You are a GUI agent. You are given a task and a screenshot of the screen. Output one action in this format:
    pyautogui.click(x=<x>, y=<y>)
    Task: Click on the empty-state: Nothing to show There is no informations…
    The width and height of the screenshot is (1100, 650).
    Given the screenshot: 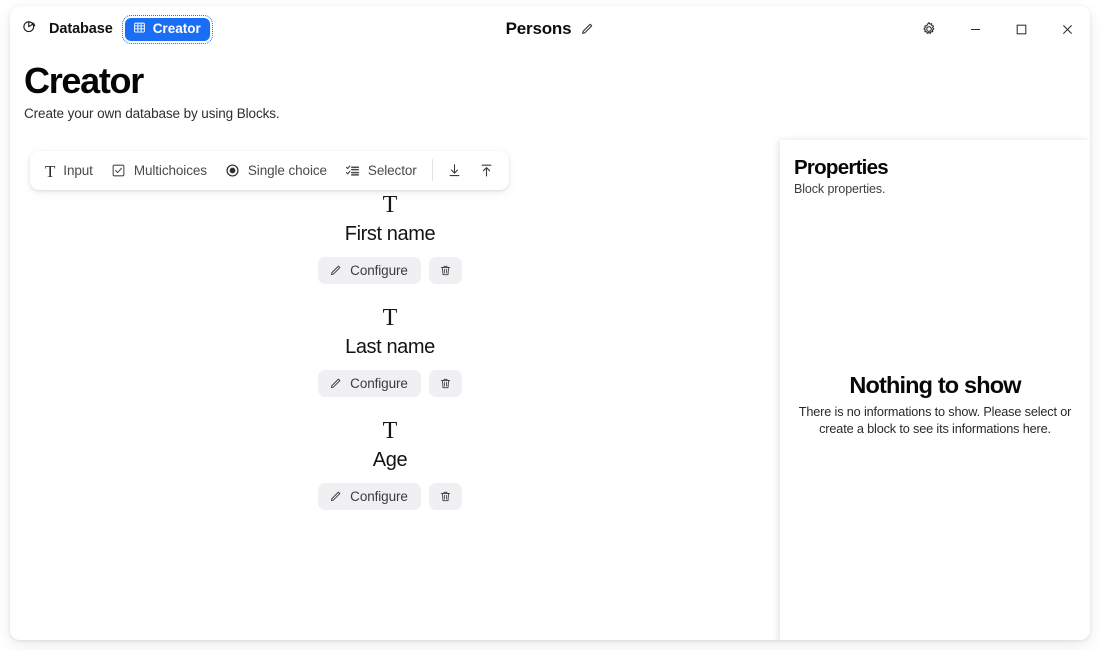 What is the action you would take?
    pyautogui.click(x=935, y=405)
    